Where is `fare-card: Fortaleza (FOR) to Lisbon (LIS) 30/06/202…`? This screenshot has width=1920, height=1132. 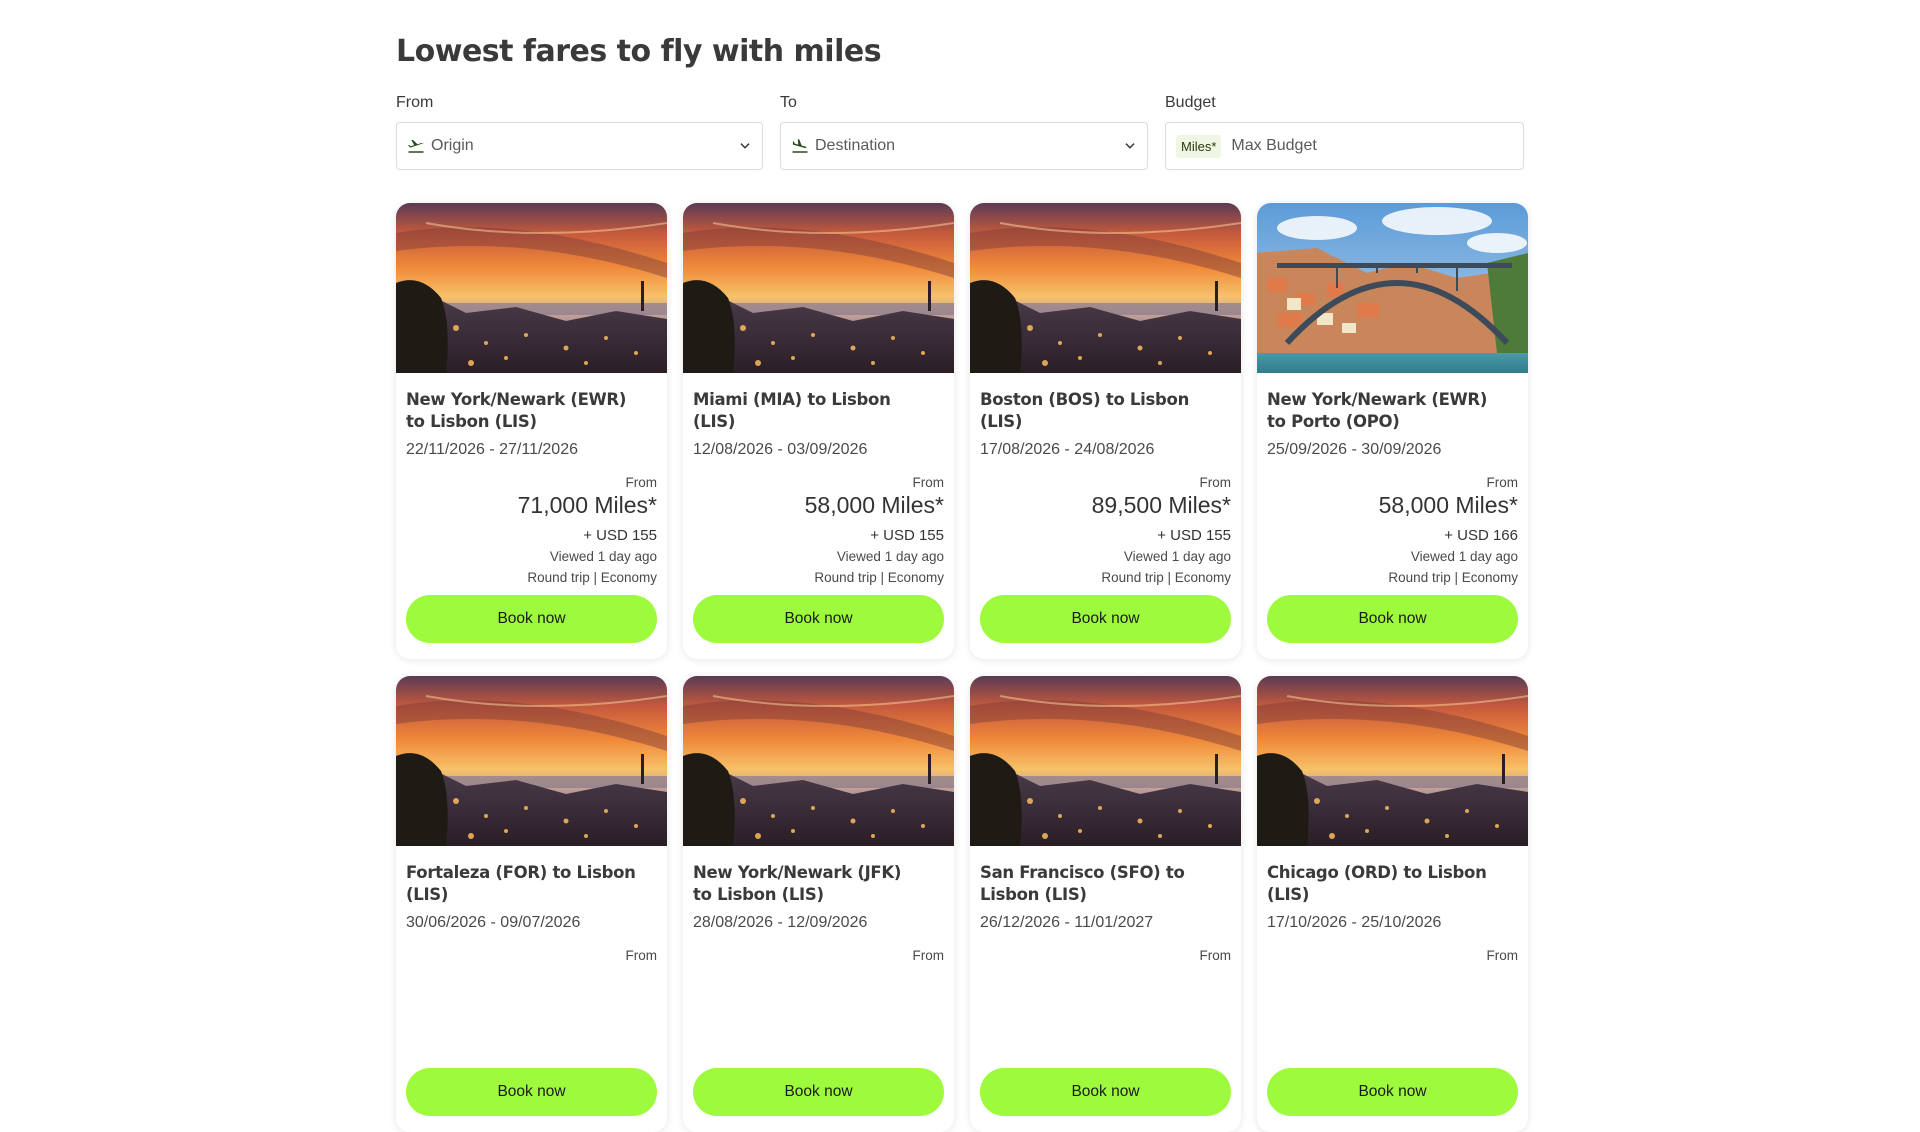
fare-card: Fortaleza (FOR) to Lisbon (LIS) 30/06/202… is located at coordinates (531, 904).